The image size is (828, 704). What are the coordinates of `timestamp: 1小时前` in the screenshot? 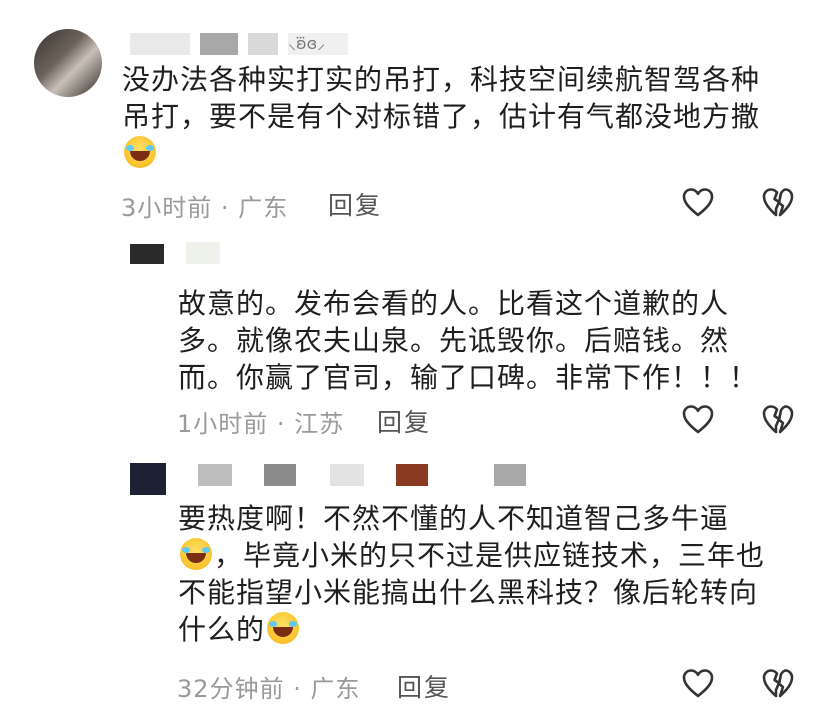 It's located at (223, 424).